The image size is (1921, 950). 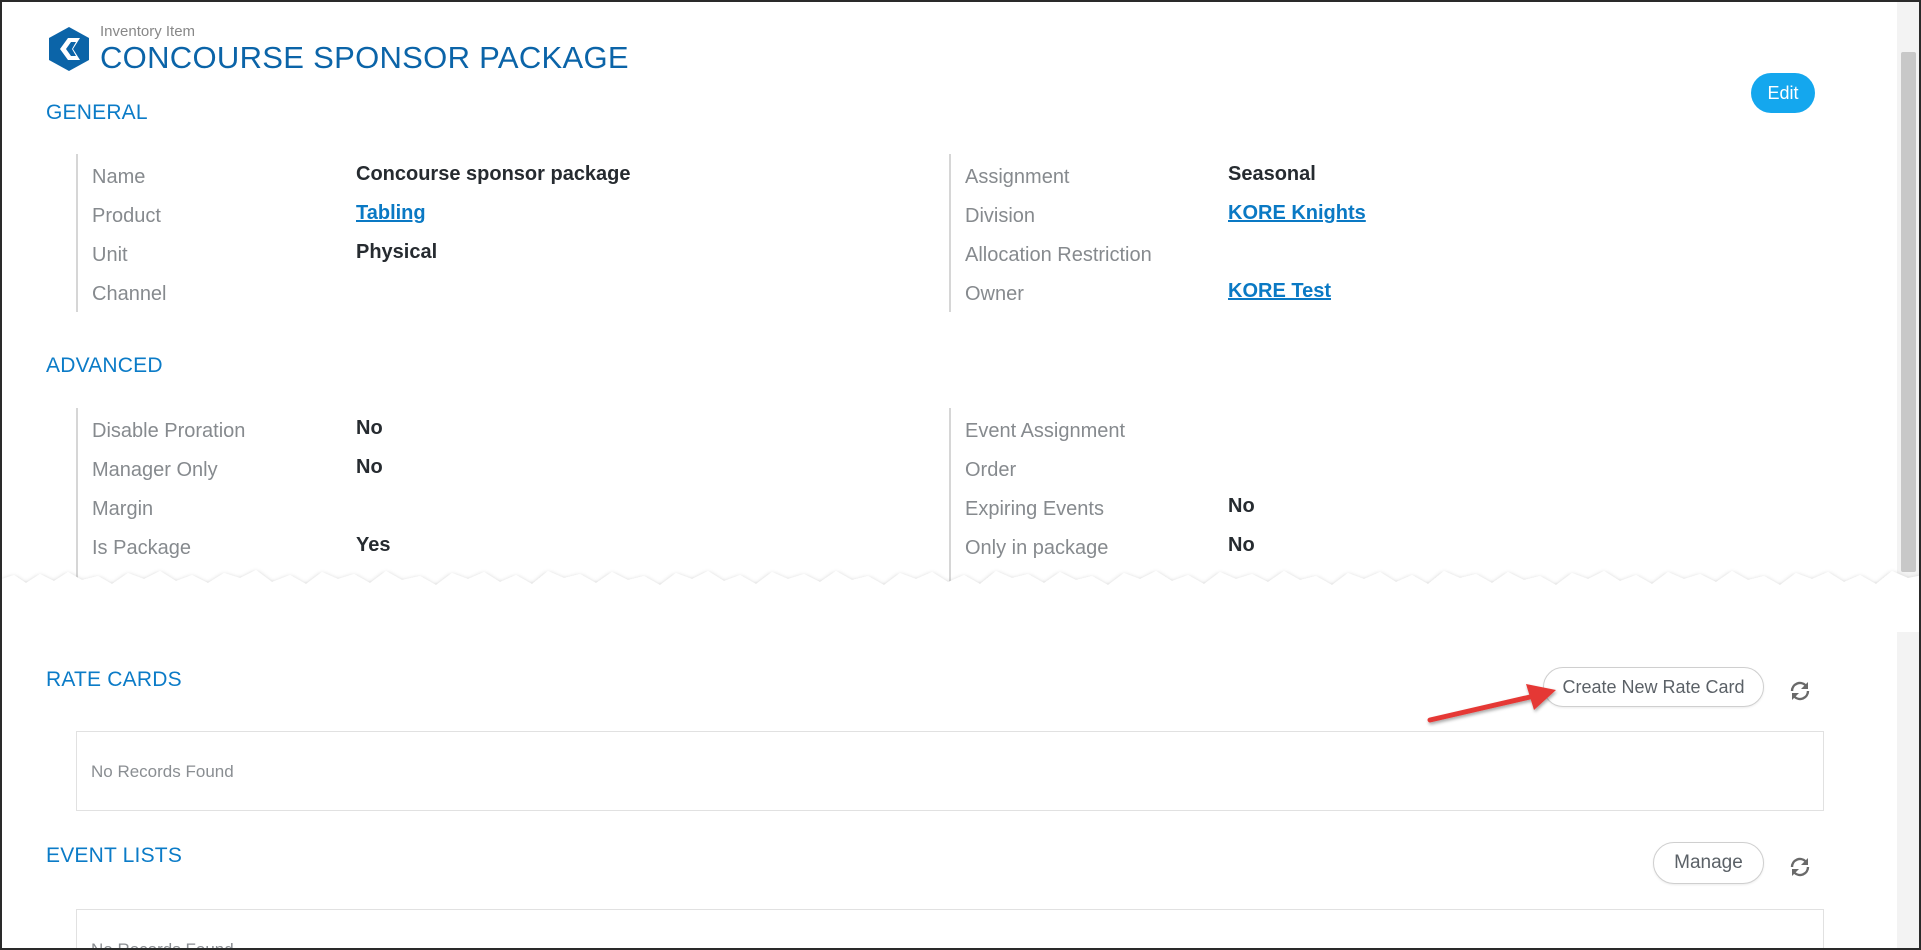 I want to click on division-link: KORE Knights, so click(x=1297, y=213).